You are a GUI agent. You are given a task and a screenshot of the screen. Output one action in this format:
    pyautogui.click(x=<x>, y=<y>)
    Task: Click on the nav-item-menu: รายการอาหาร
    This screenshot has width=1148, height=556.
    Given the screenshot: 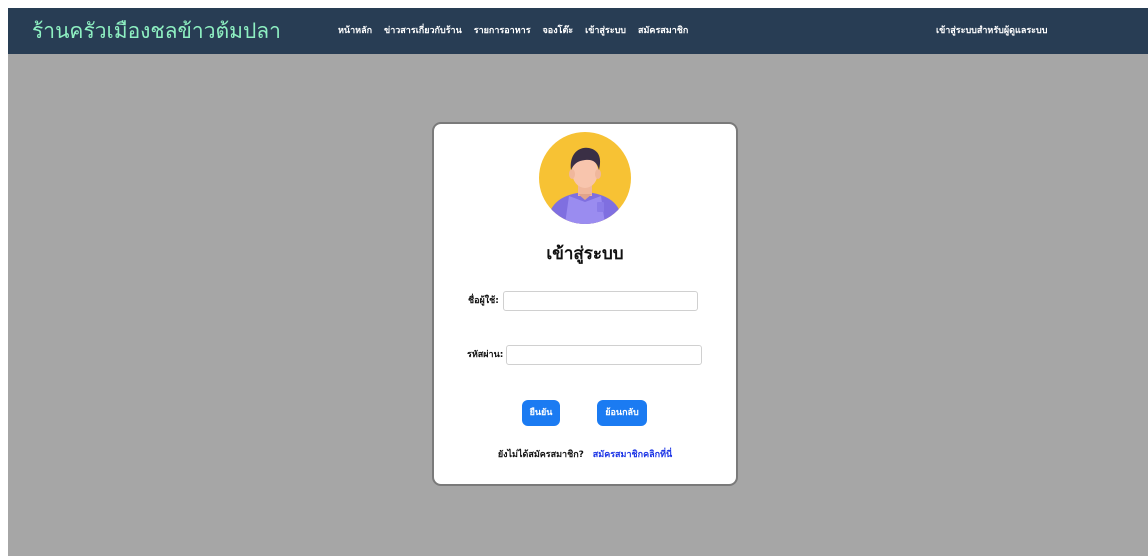 What is the action you would take?
    pyautogui.click(x=502, y=31)
    